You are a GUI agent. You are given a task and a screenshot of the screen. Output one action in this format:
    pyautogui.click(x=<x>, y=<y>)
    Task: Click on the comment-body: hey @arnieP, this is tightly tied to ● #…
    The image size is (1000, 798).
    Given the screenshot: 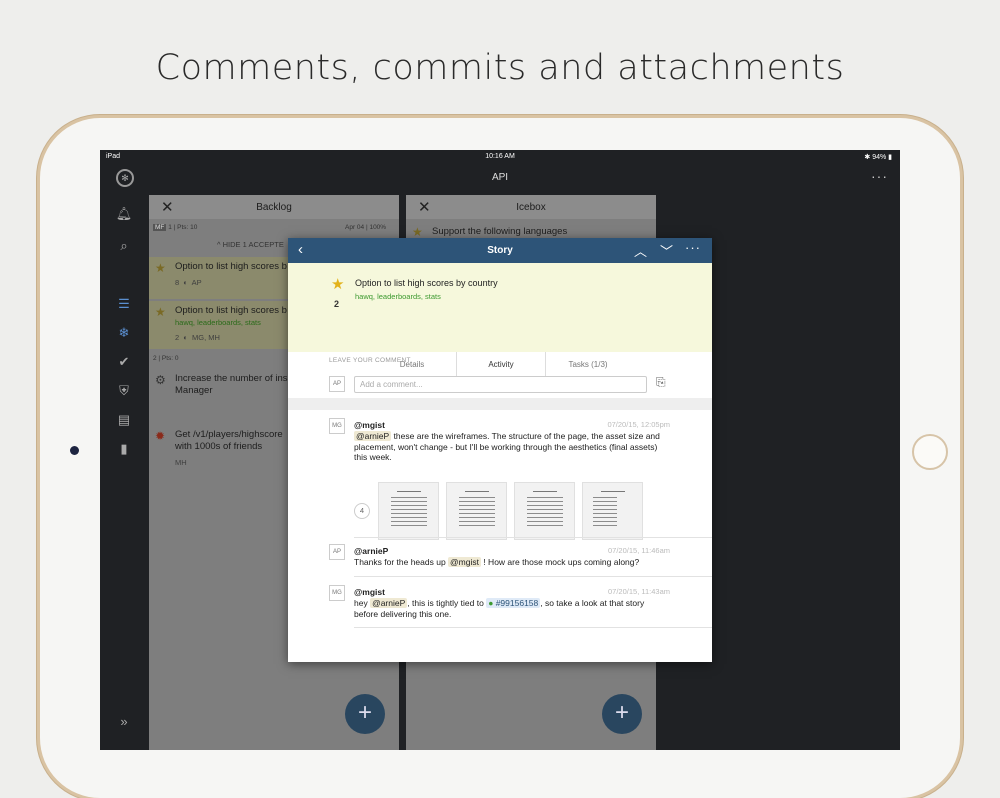 What is the action you would take?
    pyautogui.click(x=499, y=608)
    